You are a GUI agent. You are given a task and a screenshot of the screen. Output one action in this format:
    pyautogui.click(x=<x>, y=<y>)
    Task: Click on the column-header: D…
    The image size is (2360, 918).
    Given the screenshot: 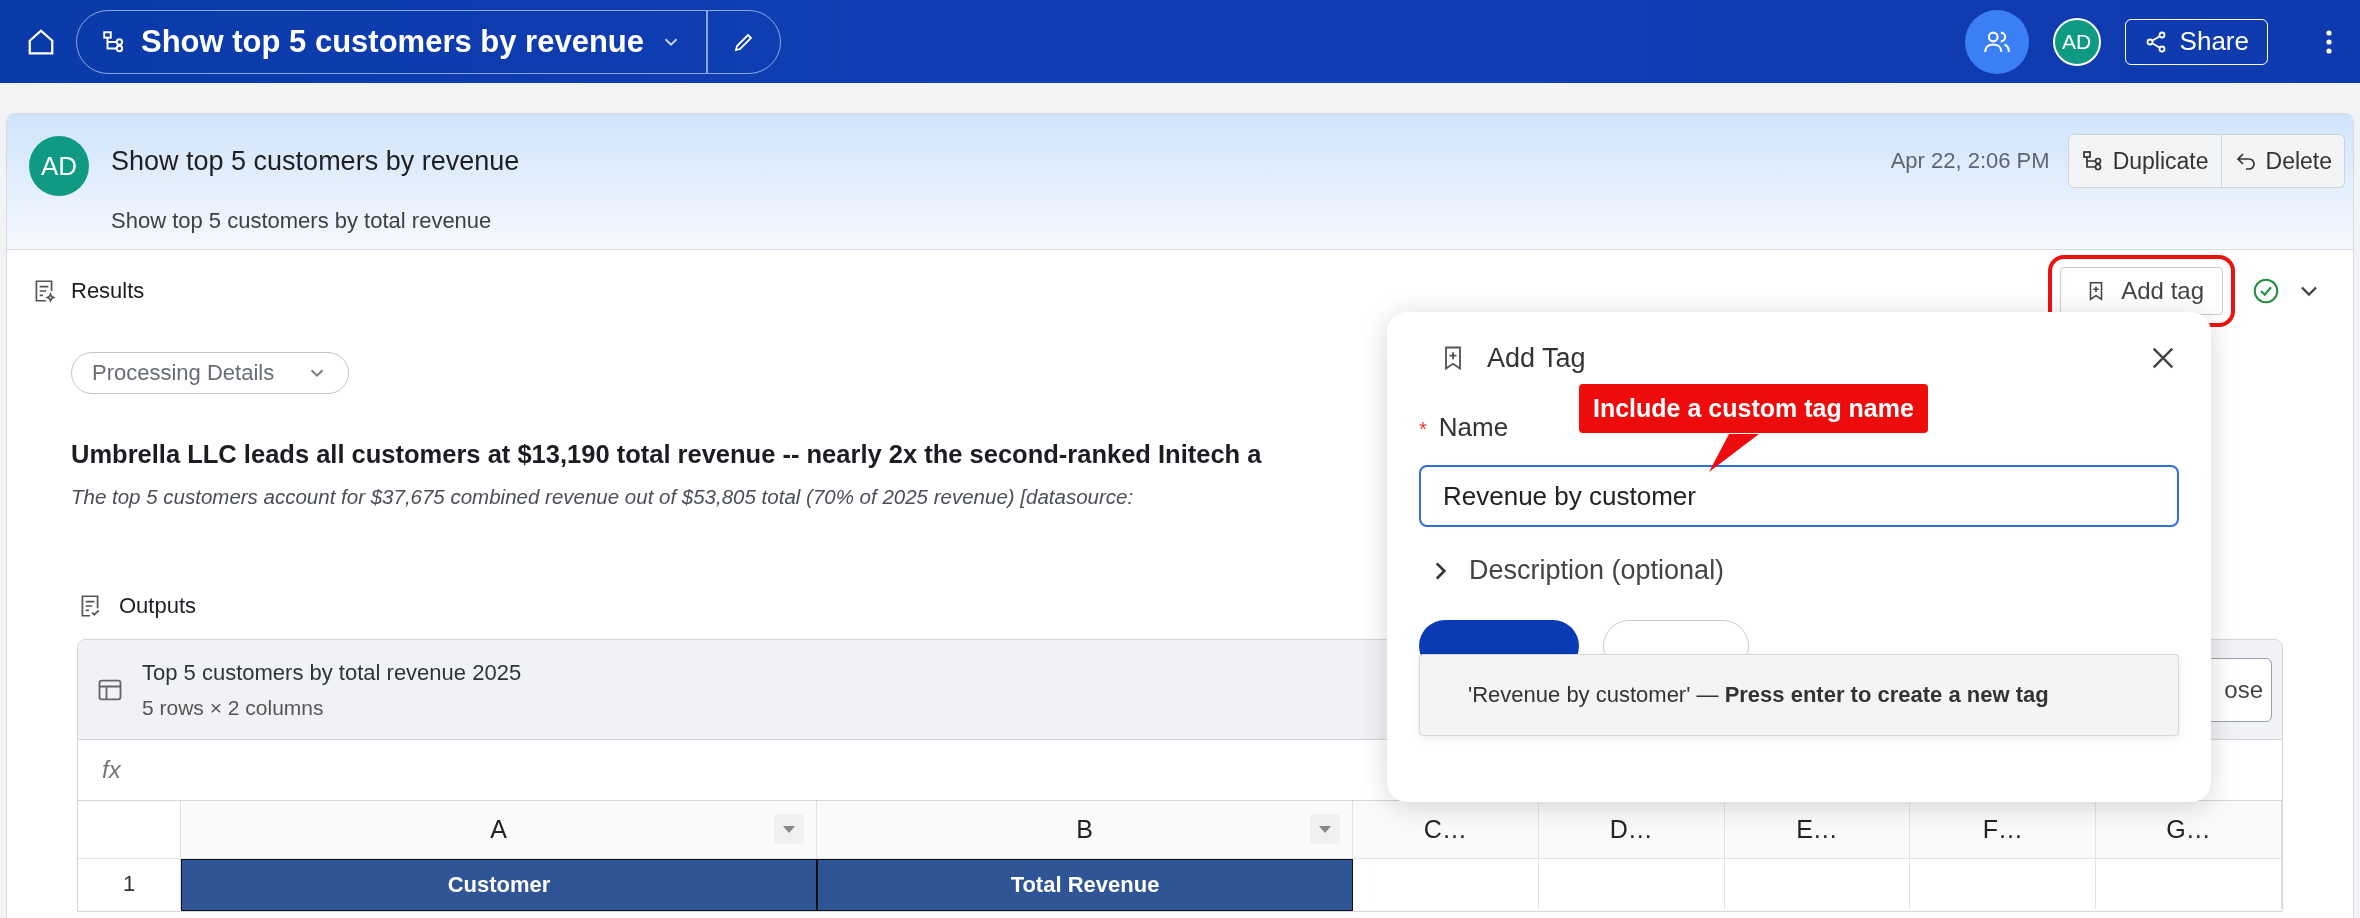 What is the action you would take?
    pyautogui.click(x=1631, y=830)
    